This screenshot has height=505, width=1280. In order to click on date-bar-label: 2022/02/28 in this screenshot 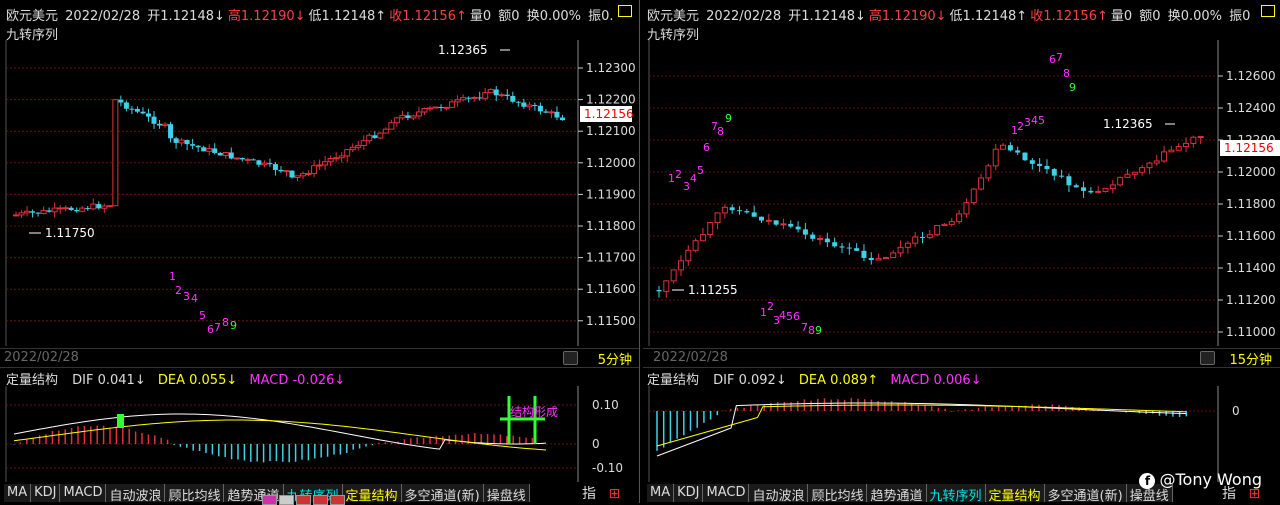, I will do `click(41, 357)`.